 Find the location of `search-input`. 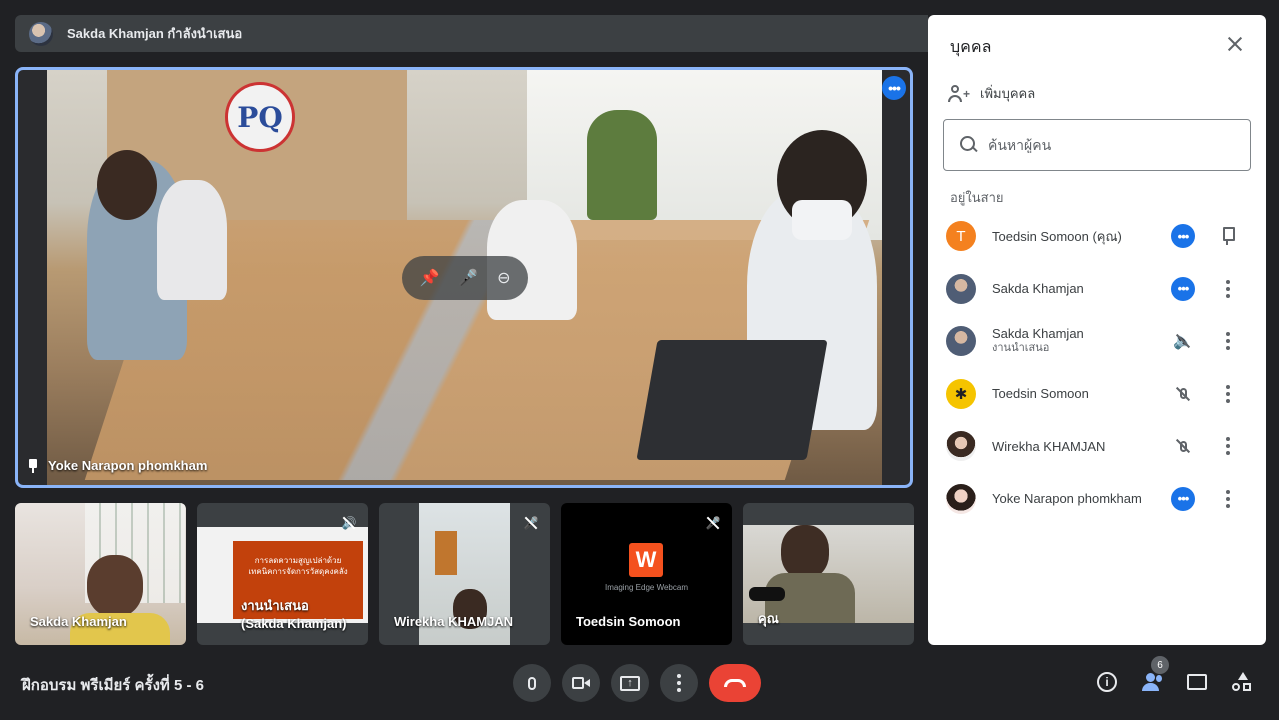

search-input is located at coordinates (1108, 145).